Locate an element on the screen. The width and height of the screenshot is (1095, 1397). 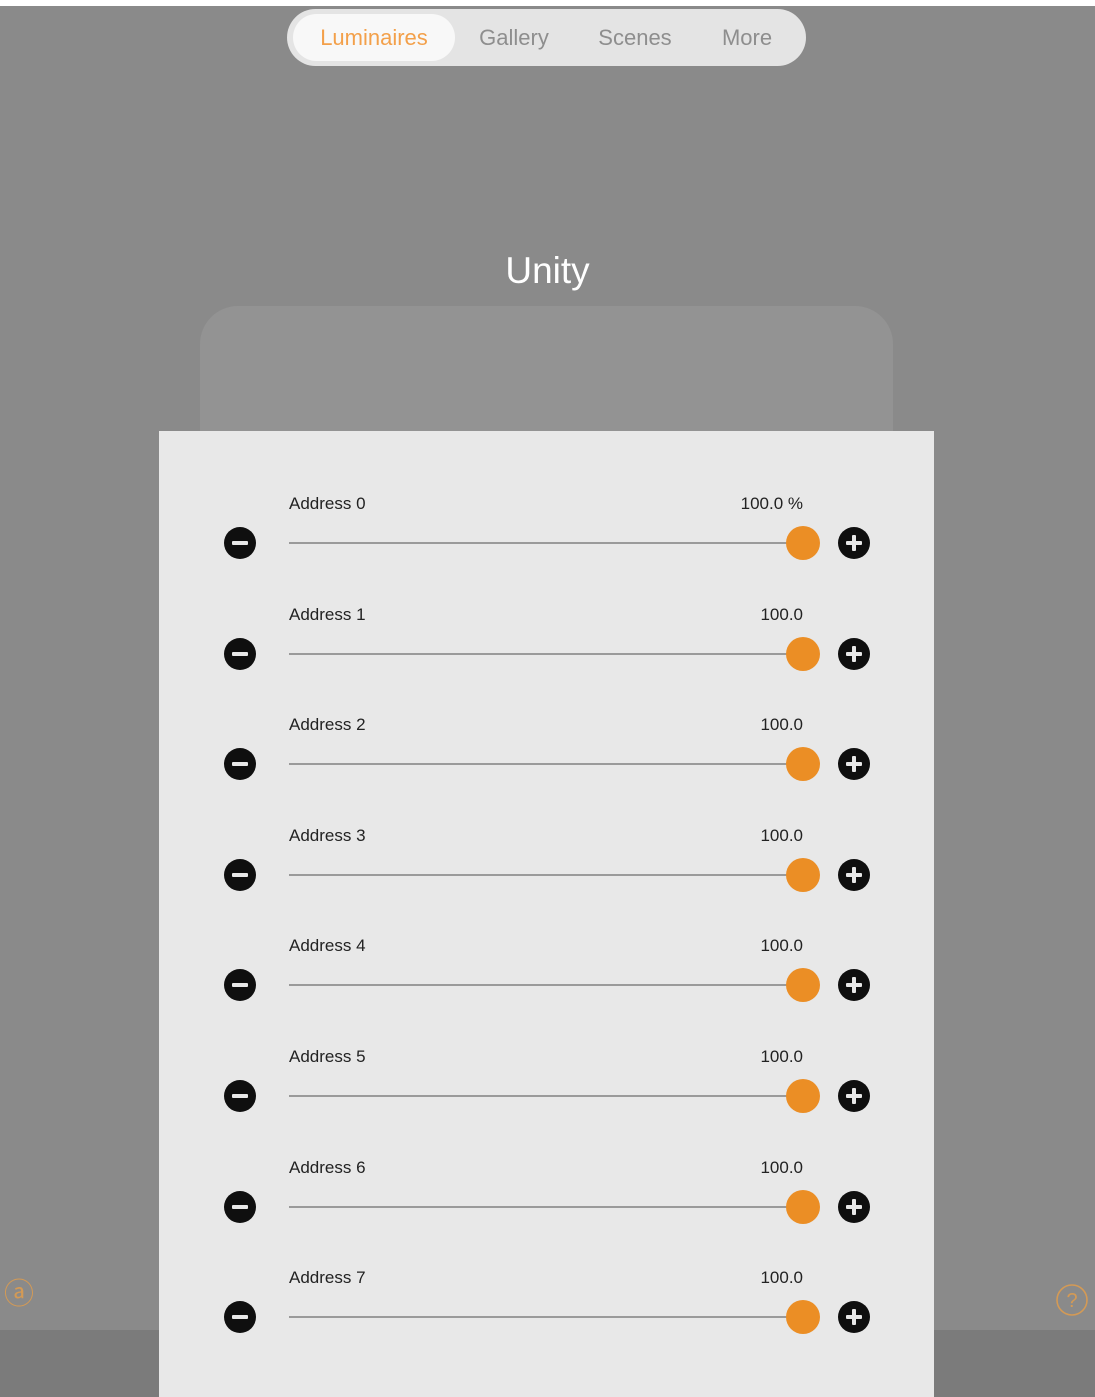
slider-label: Address 4 is located at coordinates (327, 945).